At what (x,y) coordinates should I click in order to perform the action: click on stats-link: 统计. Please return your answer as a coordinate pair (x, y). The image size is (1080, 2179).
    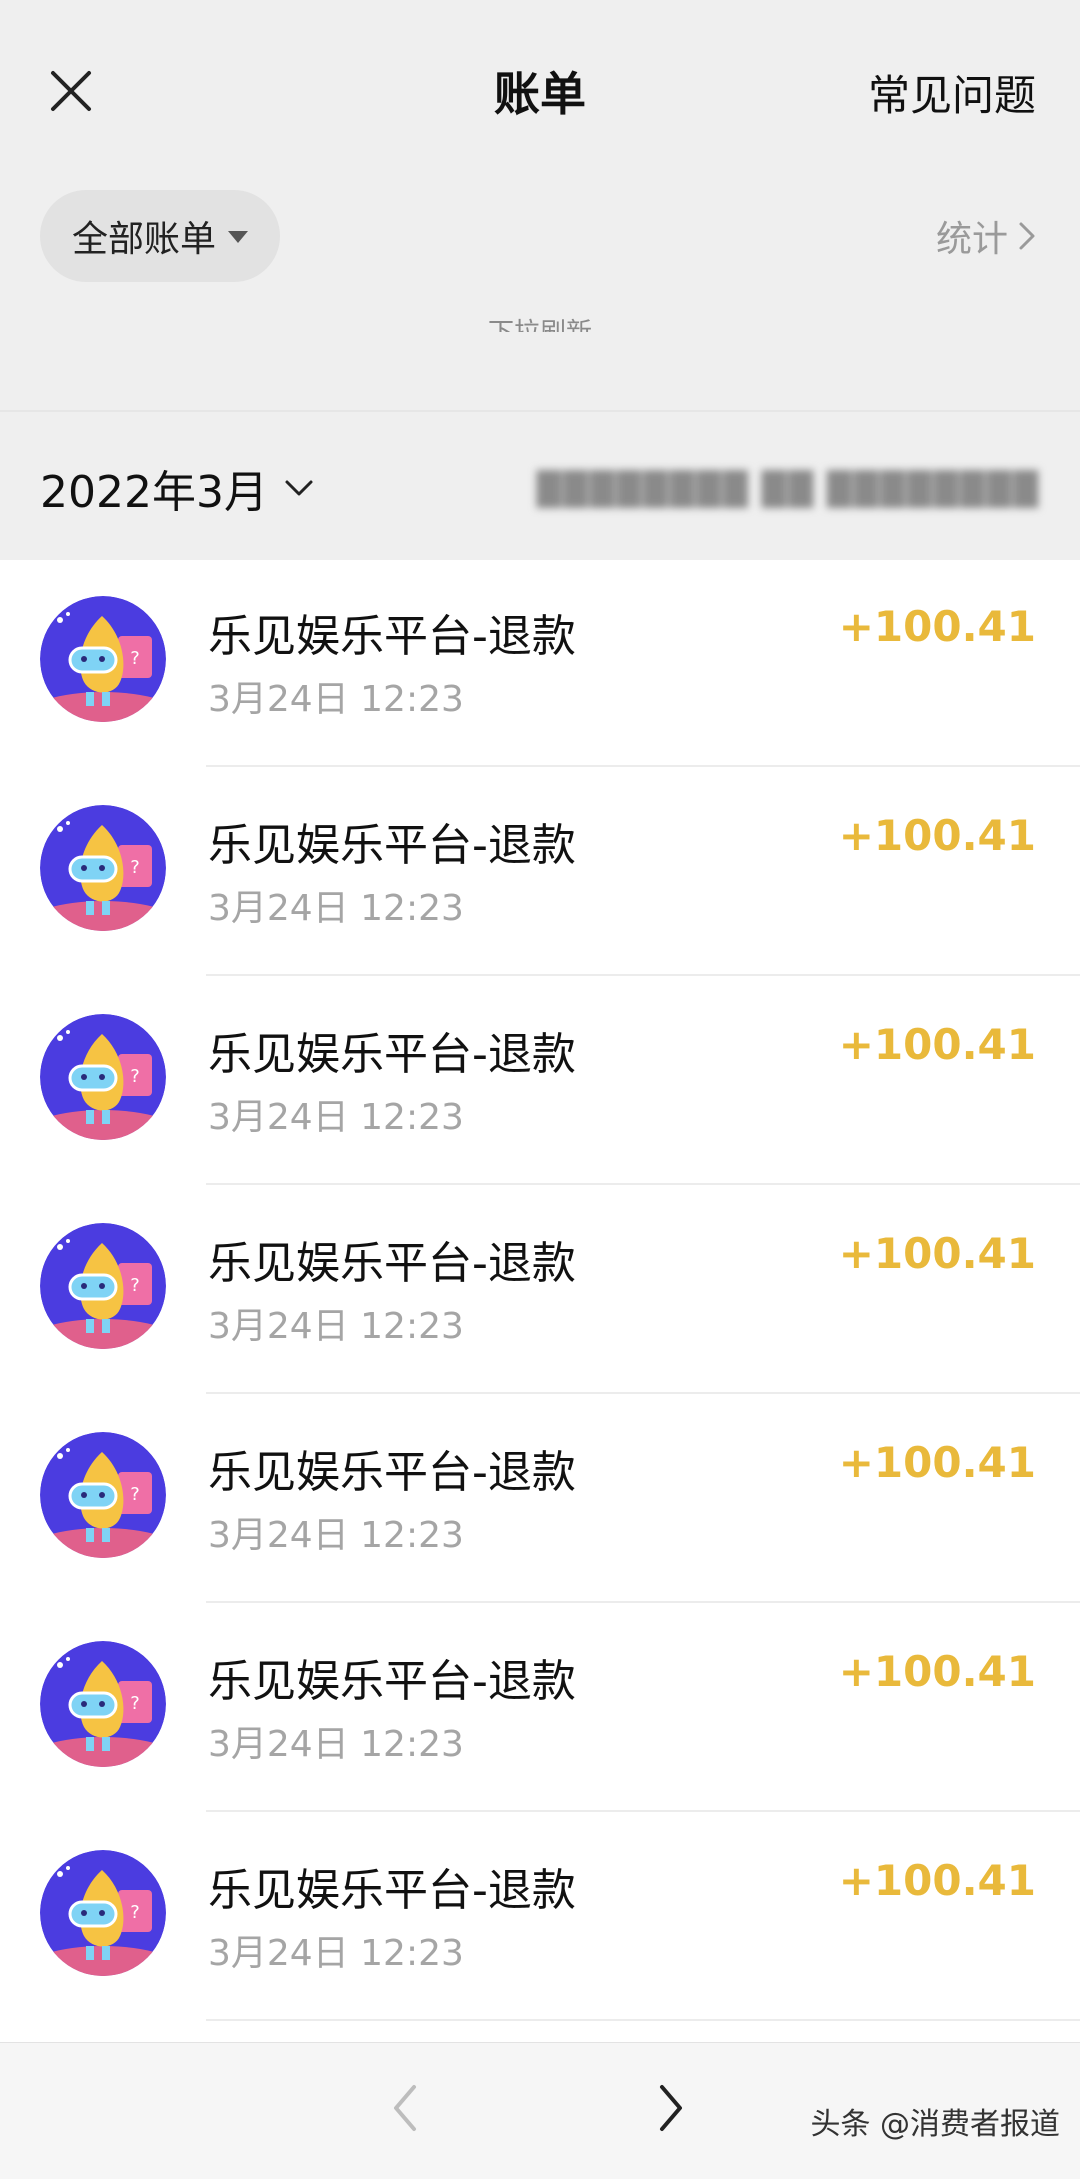
    Looking at the image, I should click on (986, 236).